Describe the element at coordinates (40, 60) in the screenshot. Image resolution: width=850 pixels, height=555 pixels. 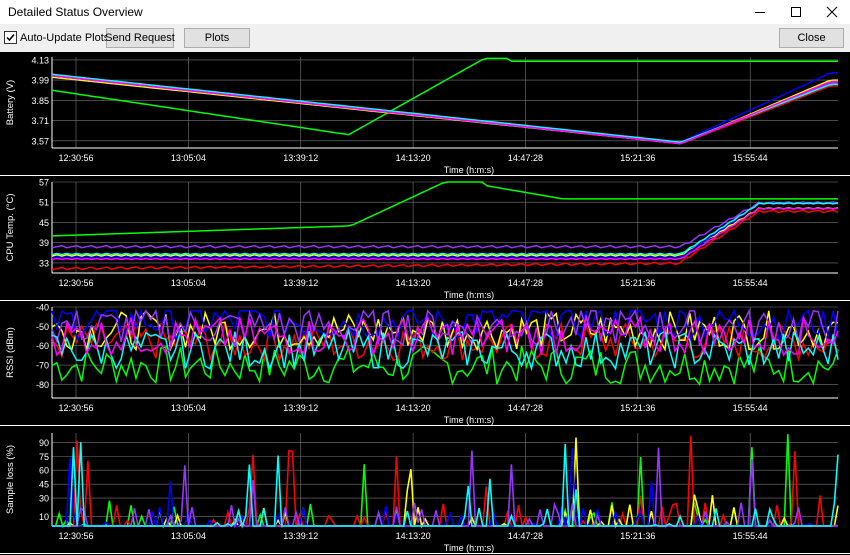
I see `y-tick-label: 4.13` at that location.